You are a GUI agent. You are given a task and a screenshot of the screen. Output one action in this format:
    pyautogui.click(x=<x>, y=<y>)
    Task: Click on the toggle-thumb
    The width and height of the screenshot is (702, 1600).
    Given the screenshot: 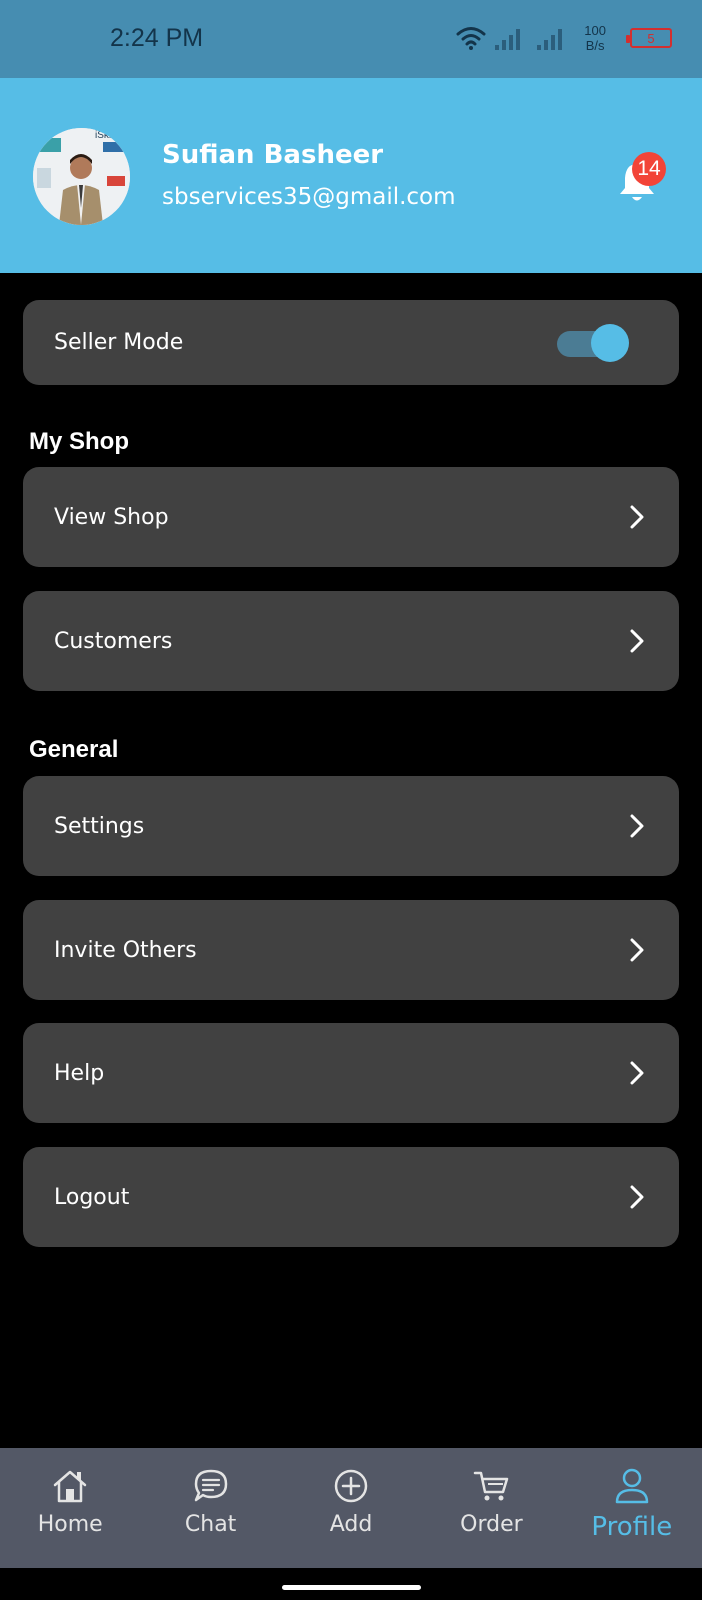 What is the action you would take?
    pyautogui.click(x=610, y=342)
    